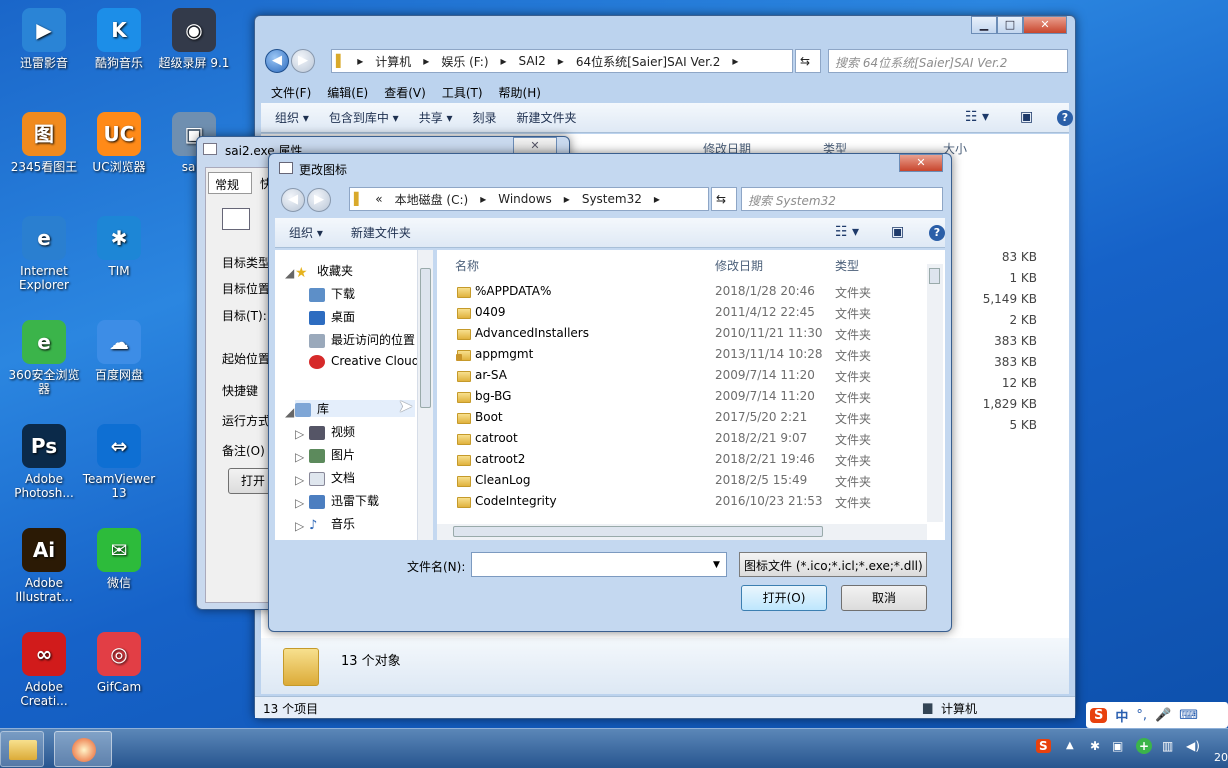 The height and width of the screenshot is (768, 1228). What do you see at coordinates (425, 395) in the screenshot?
I see `tree-scrollbar` at bounding box center [425, 395].